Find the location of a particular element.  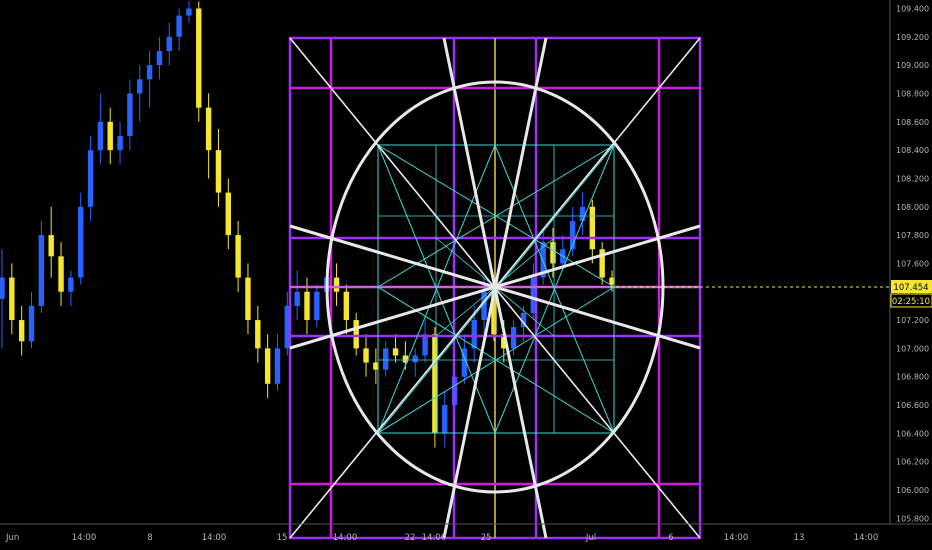

price-tick-label: 106.800 is located at coordinates (912, 377).